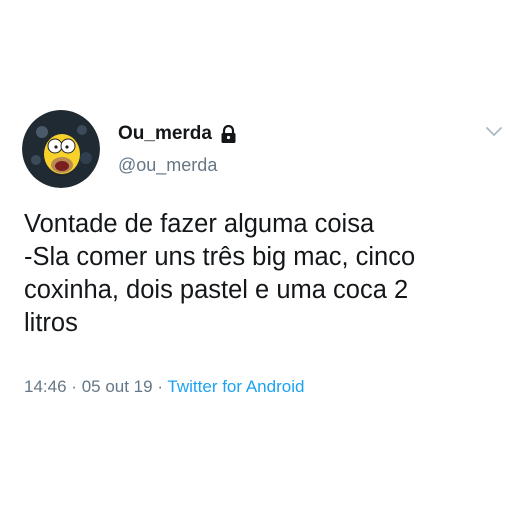 This screenshot has width=512, height=512. Describe the element at coordinates (45, 386) in the screenshot. I see `tweet-time: 14:46` at that location.